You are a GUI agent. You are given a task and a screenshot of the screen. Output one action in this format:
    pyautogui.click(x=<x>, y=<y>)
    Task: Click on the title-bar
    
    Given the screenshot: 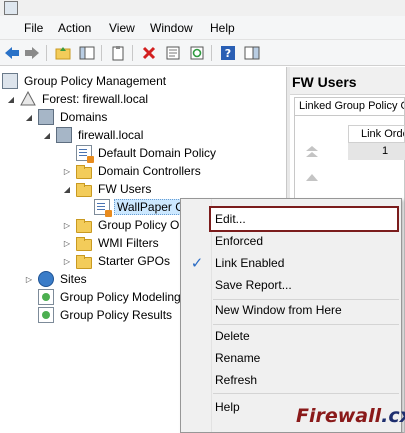 What is the action you would take?
    pyautogui.click(x=202, y=8)
    